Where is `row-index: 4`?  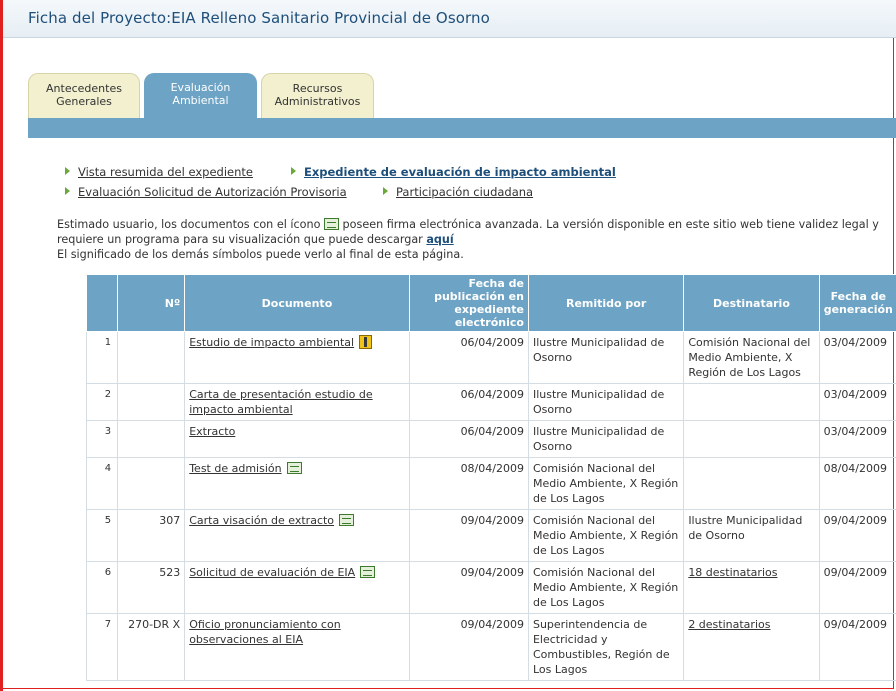
row-index: 4 is located at coordinates (102, 483).